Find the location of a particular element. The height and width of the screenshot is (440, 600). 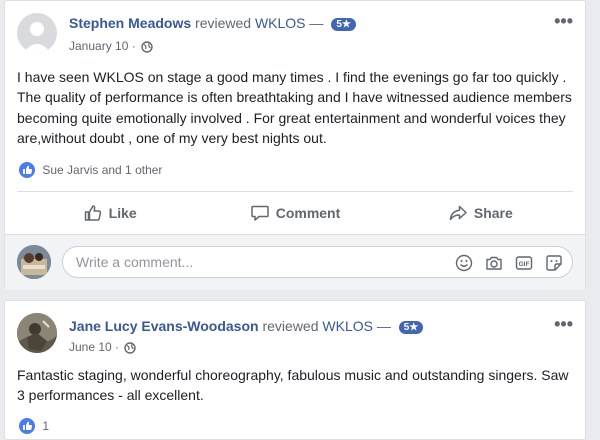

composer-icons: GIF is located at coordinates (509, 263).